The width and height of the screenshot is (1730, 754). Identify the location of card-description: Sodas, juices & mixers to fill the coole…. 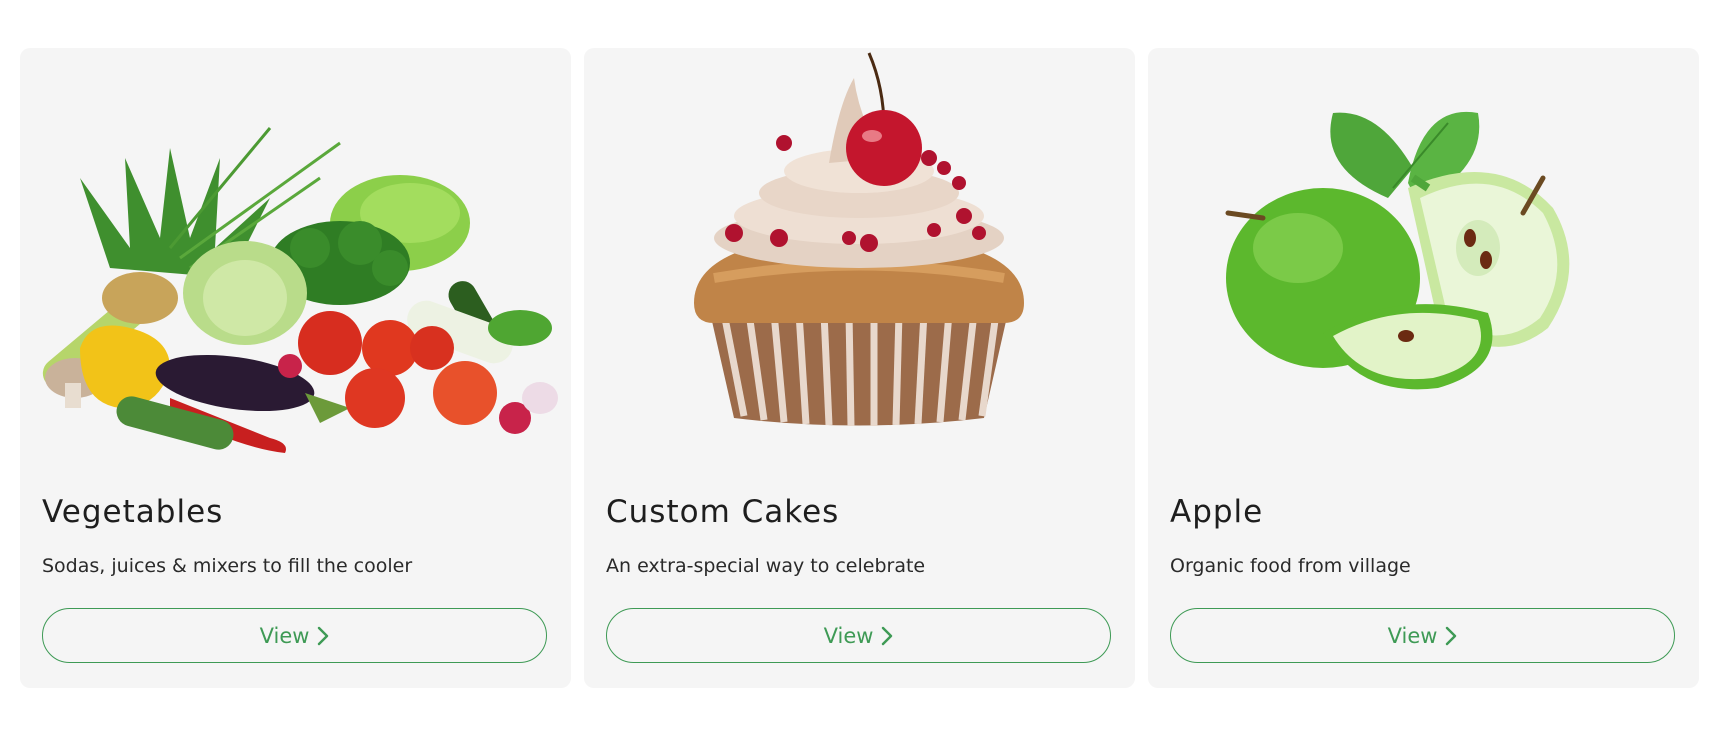
(227, 566).